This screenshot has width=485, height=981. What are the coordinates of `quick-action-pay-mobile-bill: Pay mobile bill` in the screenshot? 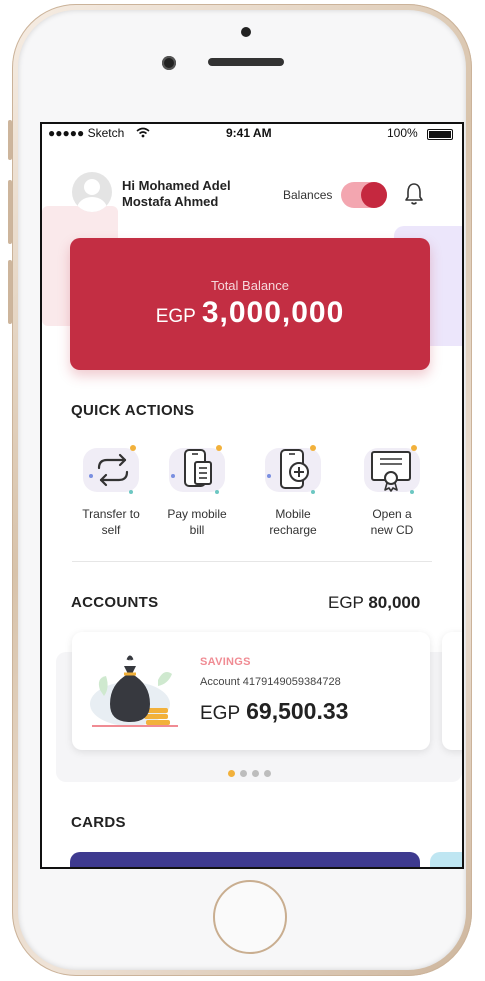 It's located at (197, 492).